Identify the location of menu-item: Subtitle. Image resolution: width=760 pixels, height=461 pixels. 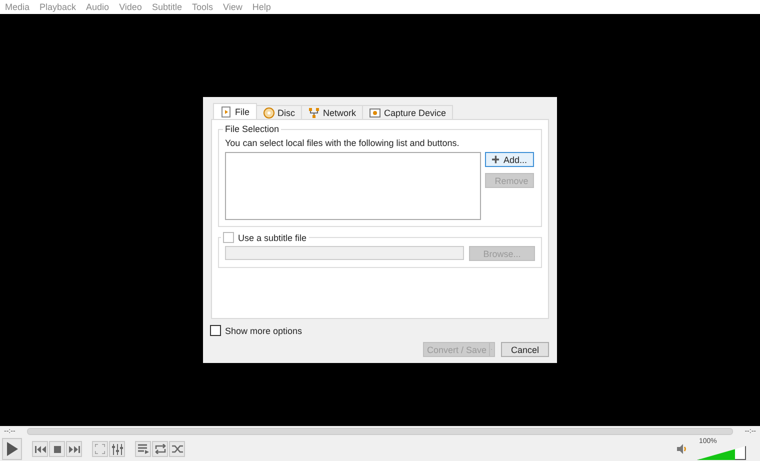
(167, 7).